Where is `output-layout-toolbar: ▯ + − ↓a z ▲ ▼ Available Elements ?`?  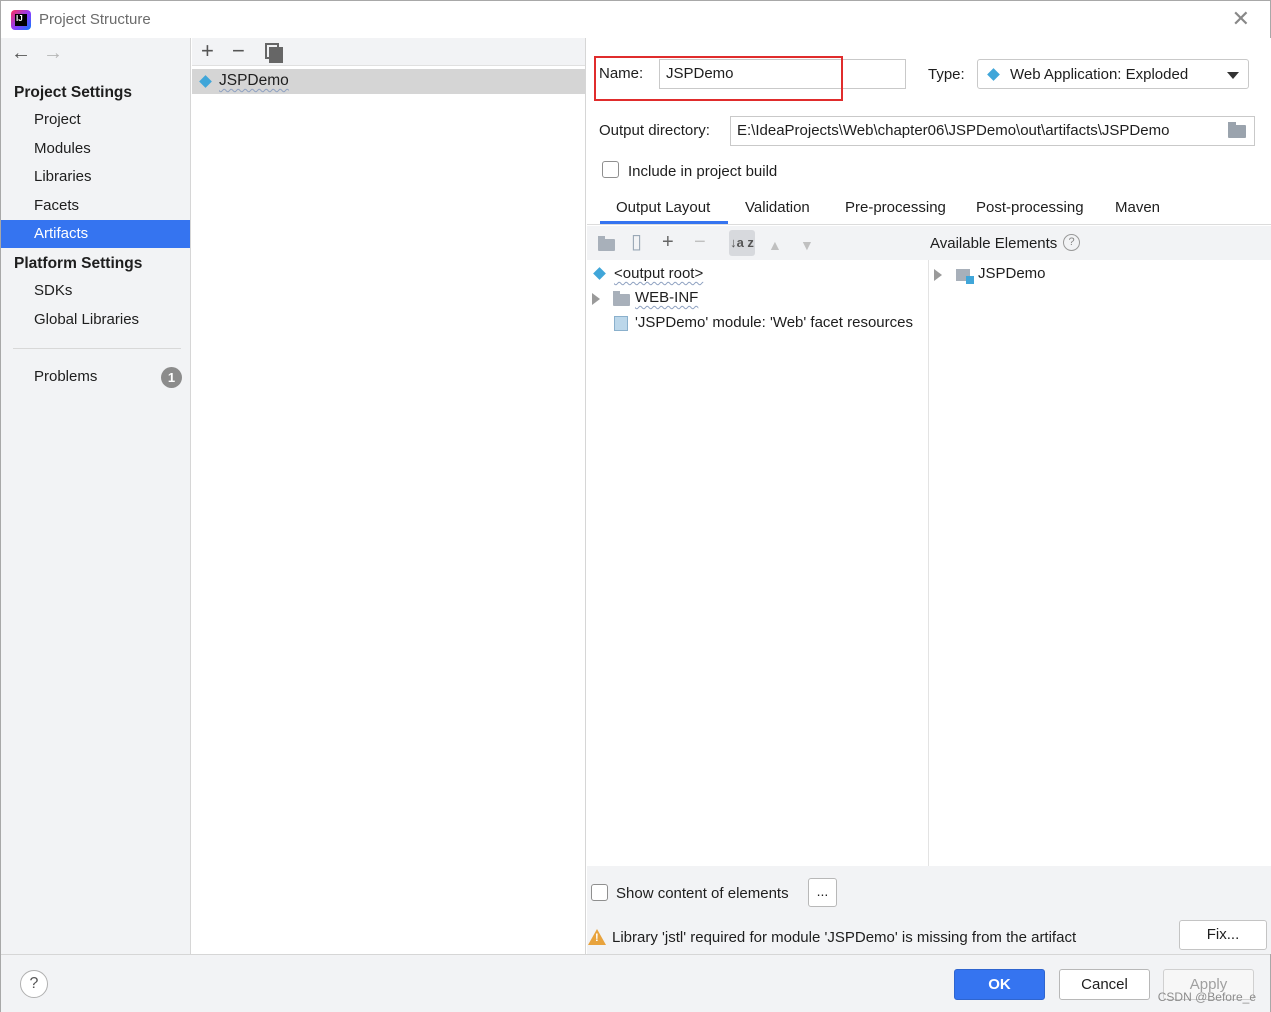 output-layout-toolbar: ▯ + − ↓a z ▲ ▼ Available Elements ? is located at coordinates (929, 243).